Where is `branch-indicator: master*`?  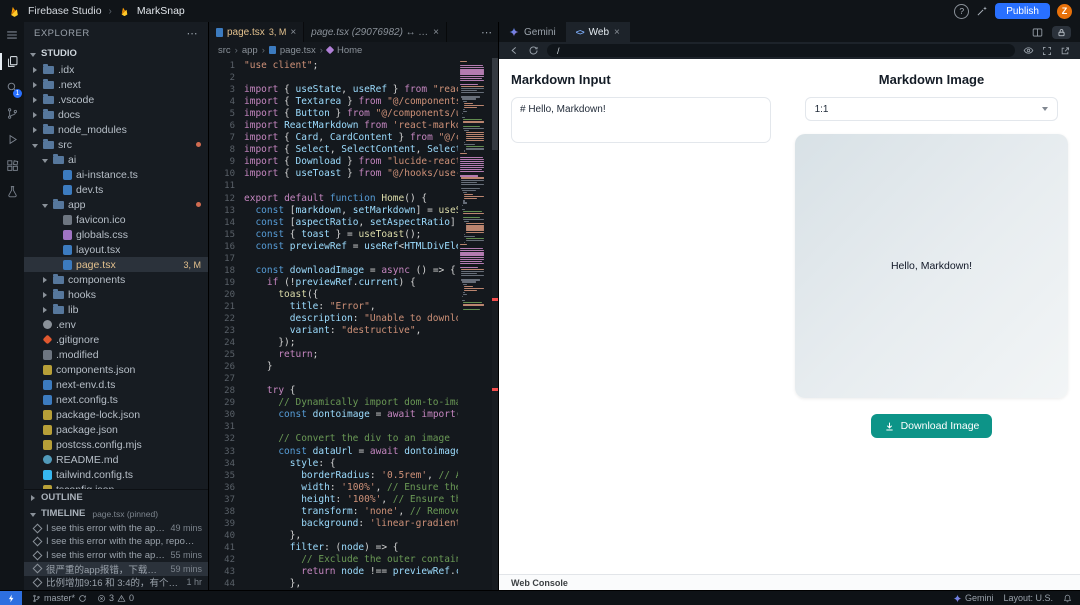 branch-indicator: master* is located at coordinates (59, 598).